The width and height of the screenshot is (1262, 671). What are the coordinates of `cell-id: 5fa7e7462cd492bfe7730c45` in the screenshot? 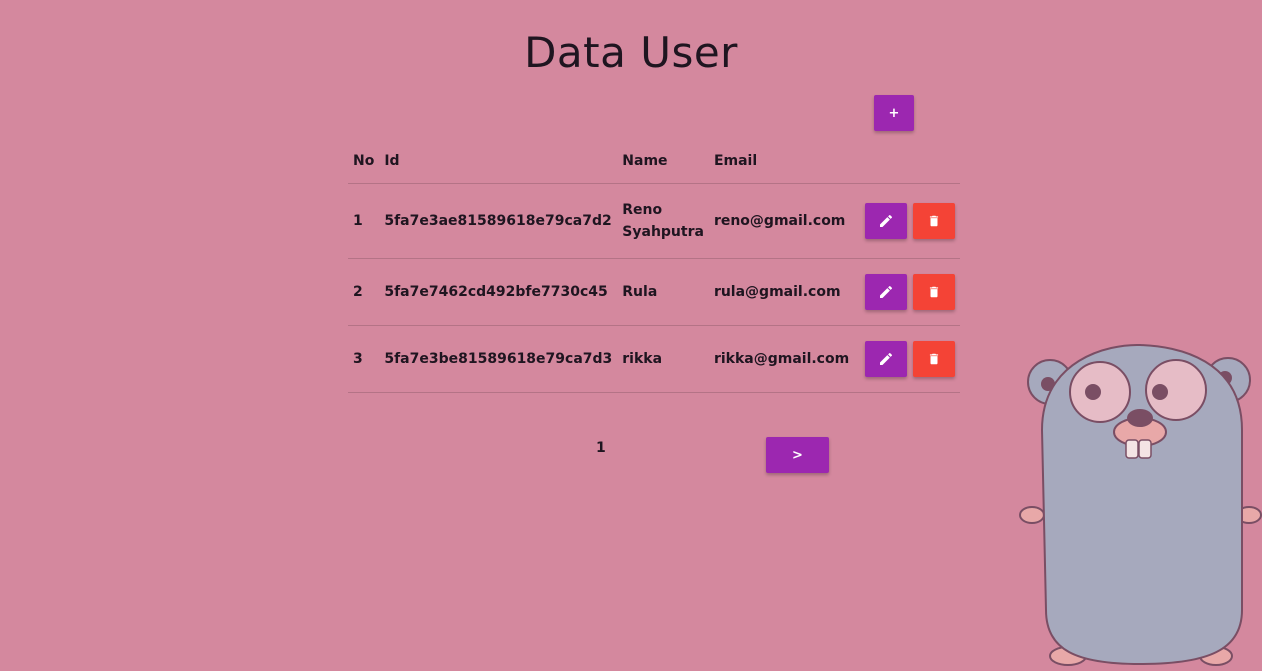 It's located at (498, 292).